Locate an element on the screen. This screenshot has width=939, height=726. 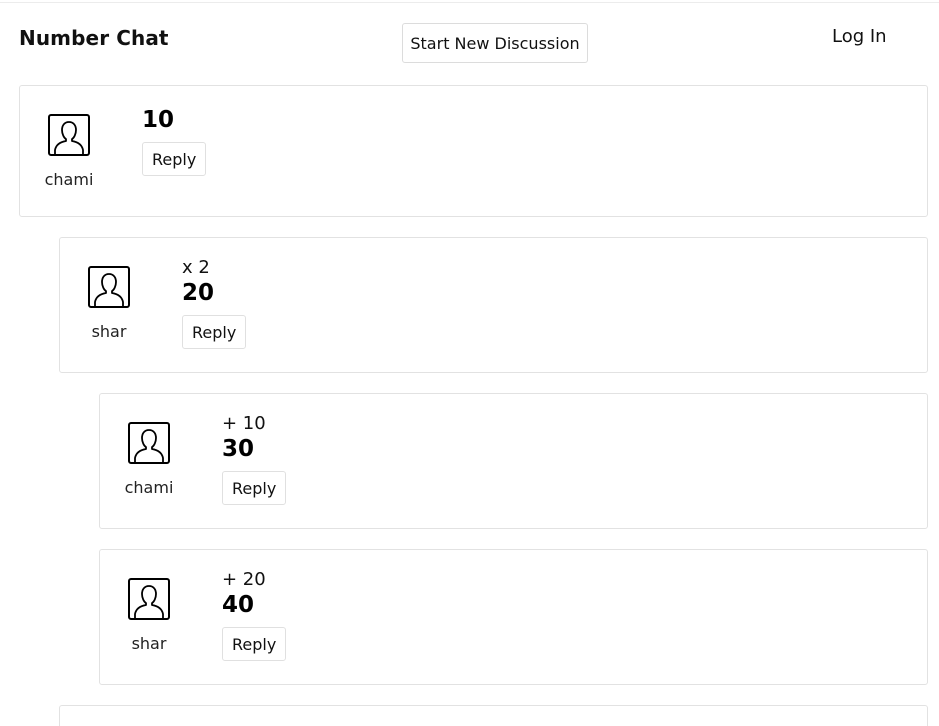
post-operation: + 10 is located at coordinates (244, 423).